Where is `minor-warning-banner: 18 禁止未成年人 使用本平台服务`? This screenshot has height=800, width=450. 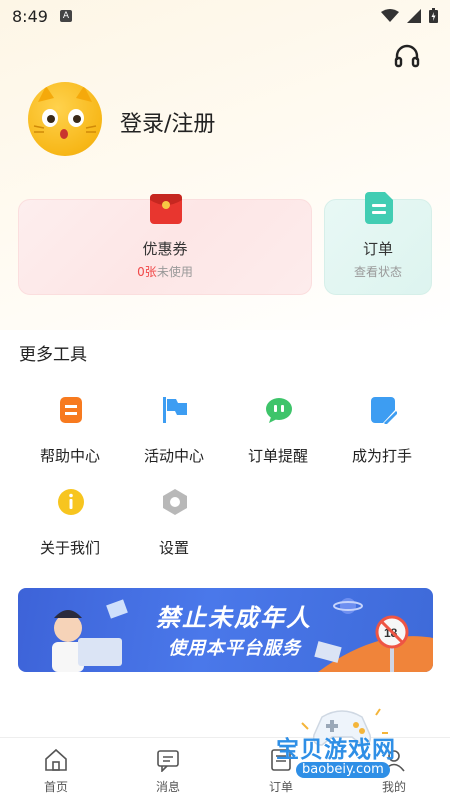 minor-warning-banner: 18 禁止未成年人 使用本平台服务 is located at coordinates (225, 630).